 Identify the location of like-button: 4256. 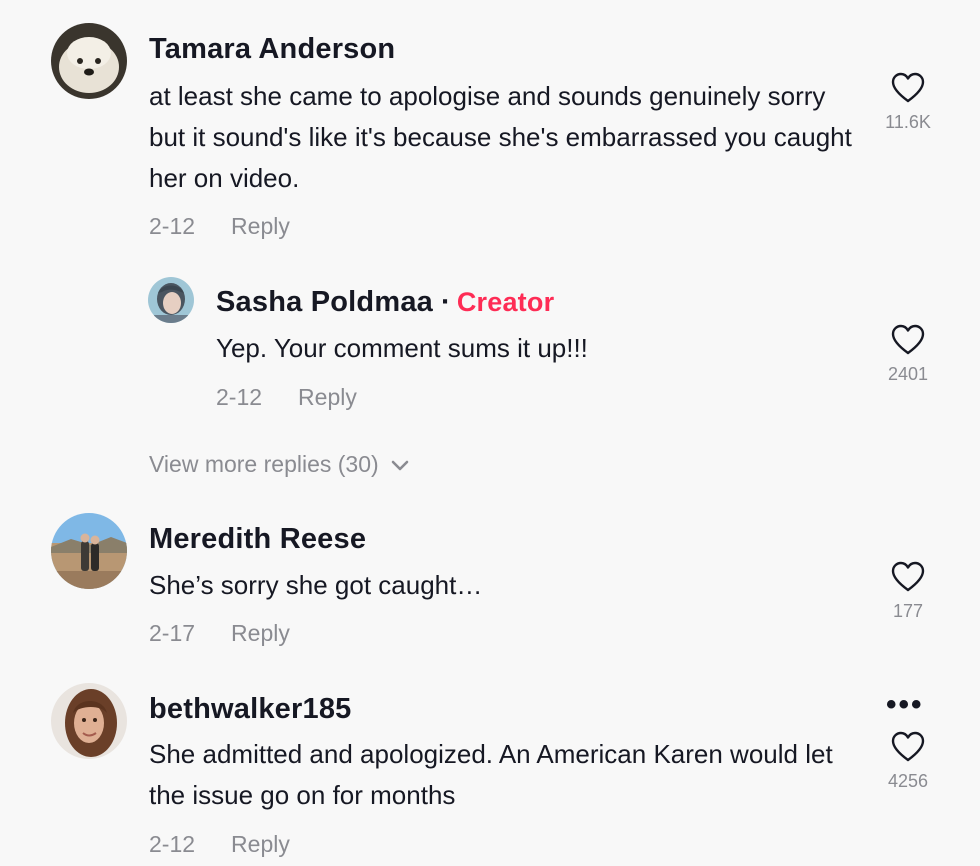
(908, 761).